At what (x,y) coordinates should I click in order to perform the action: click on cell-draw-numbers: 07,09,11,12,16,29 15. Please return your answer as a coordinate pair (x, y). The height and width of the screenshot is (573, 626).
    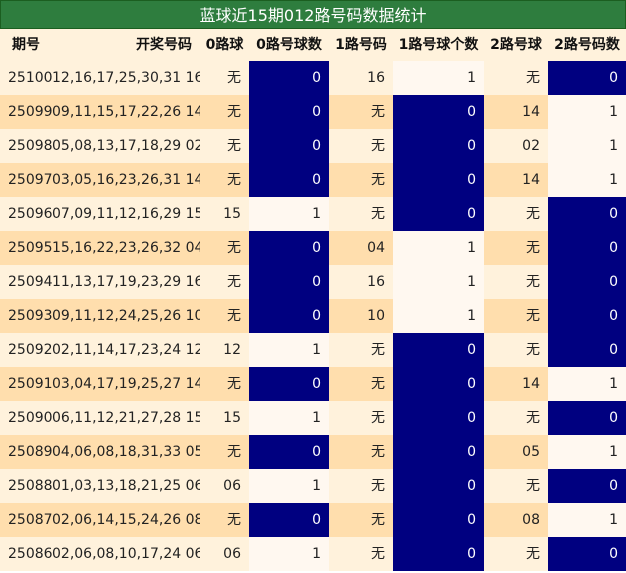
    Looking at the image, I should click on (126, 214).